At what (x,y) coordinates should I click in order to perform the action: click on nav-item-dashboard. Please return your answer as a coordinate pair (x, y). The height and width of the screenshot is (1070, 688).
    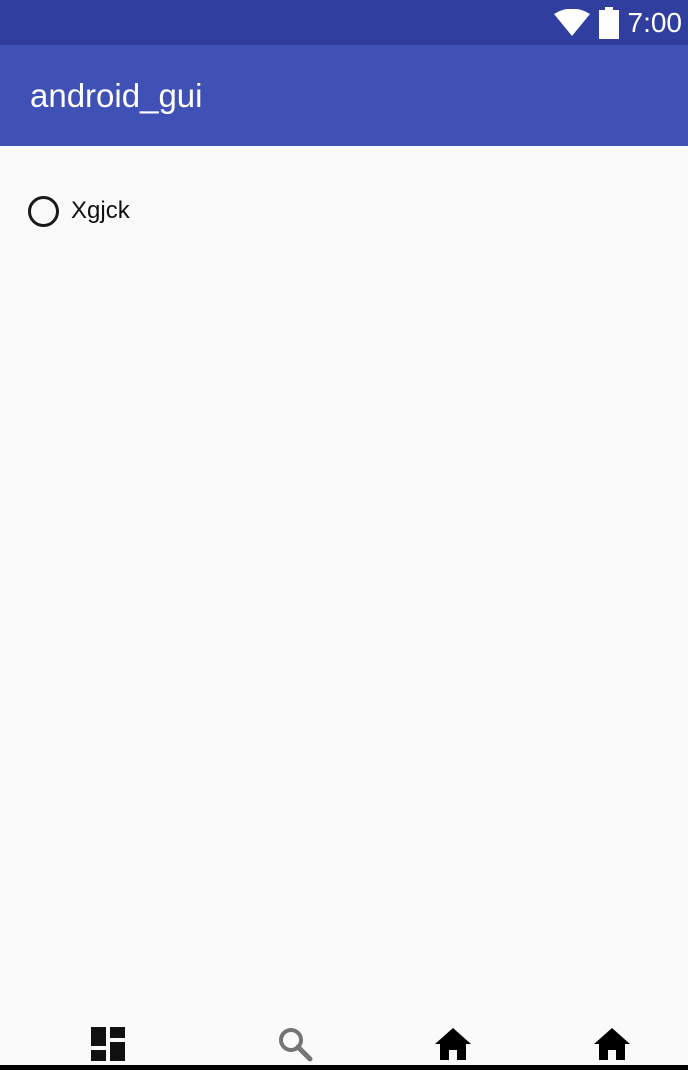
    Looking at the image, I should click on (108, 1044).